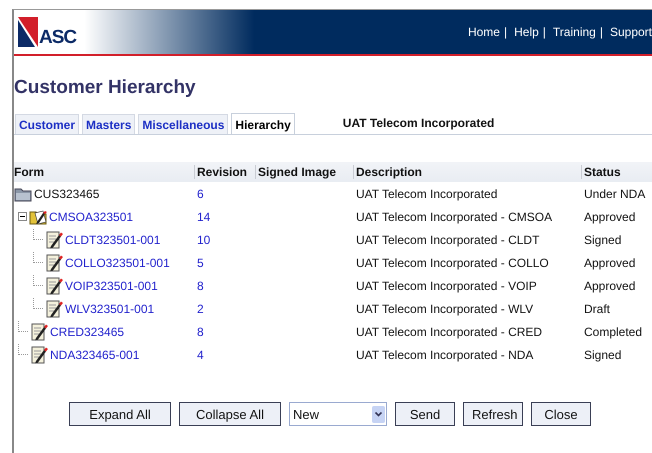 This screenshot has height=453, width=652. Describe the element at coordinates (29, 172) in the screenshot. I see `column-header: Form` at that location.